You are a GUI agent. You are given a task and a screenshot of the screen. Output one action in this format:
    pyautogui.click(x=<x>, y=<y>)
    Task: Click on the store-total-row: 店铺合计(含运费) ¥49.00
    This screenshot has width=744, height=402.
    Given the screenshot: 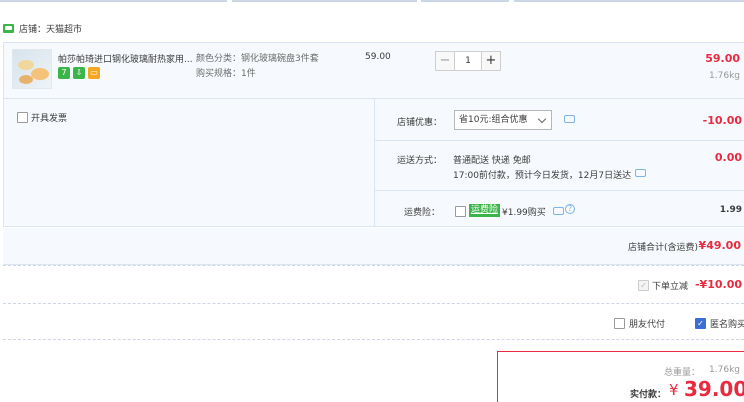 What is the action you would take?
    pyautogui.click(x=373, y=246)
    